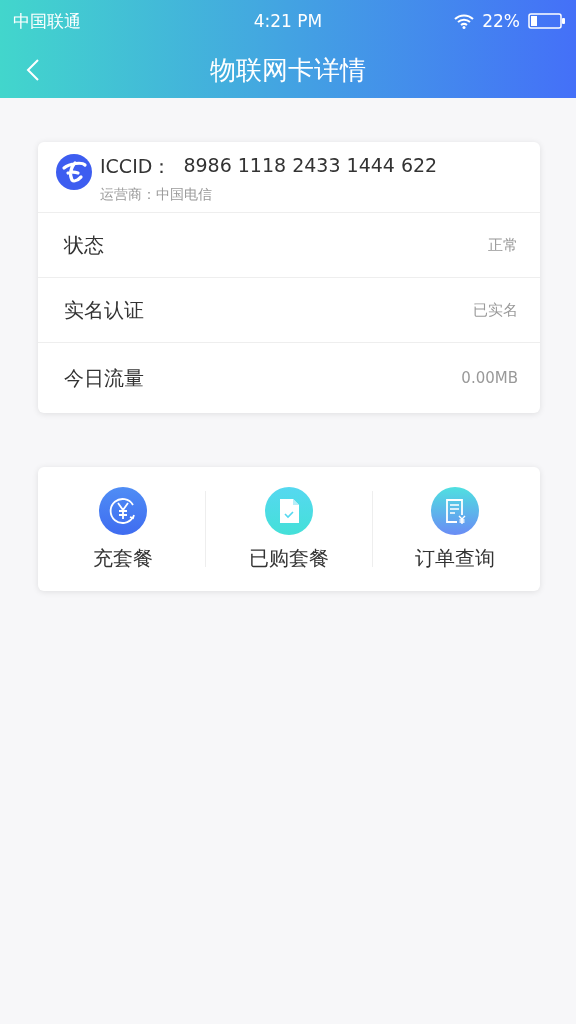 This screenshot has width=576, height=1024. Describe the element at coordinates (495, 310) in the screenshot. I see `row-value: 已实名` at that location.